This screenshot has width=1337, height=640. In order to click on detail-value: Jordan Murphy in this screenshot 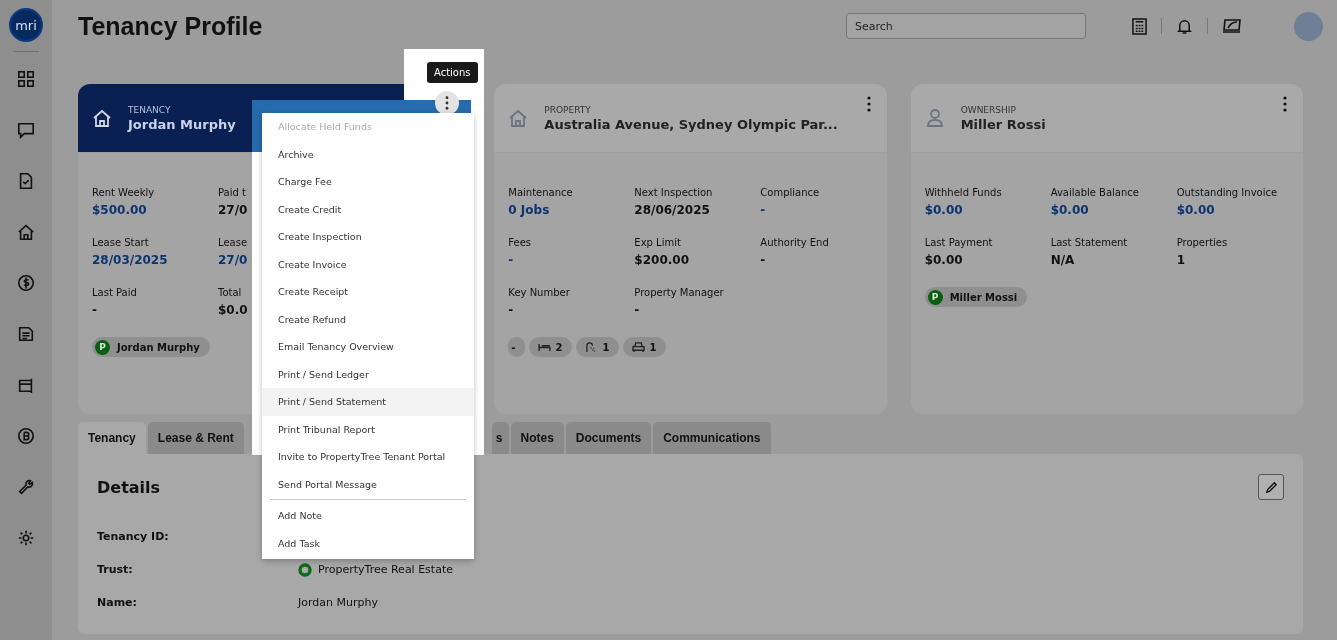, I will do `click(338, 602)`.